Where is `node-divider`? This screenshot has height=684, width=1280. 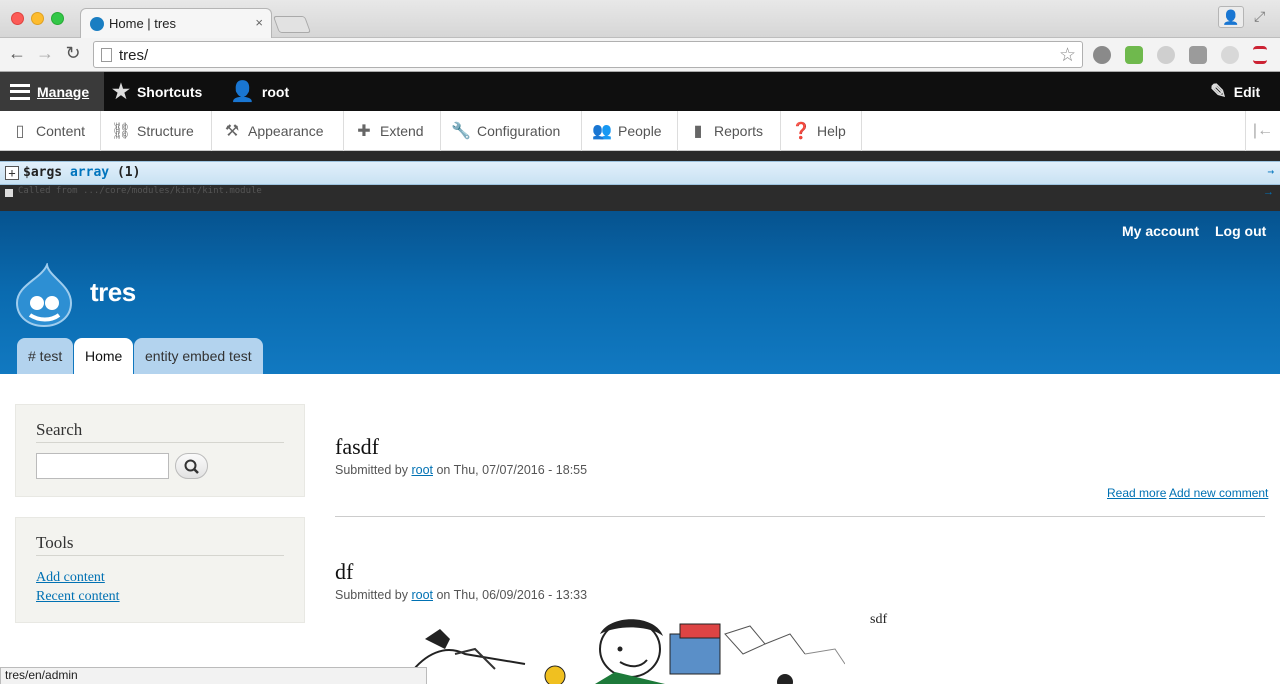
node-divider is located at coordinates (800, 516).